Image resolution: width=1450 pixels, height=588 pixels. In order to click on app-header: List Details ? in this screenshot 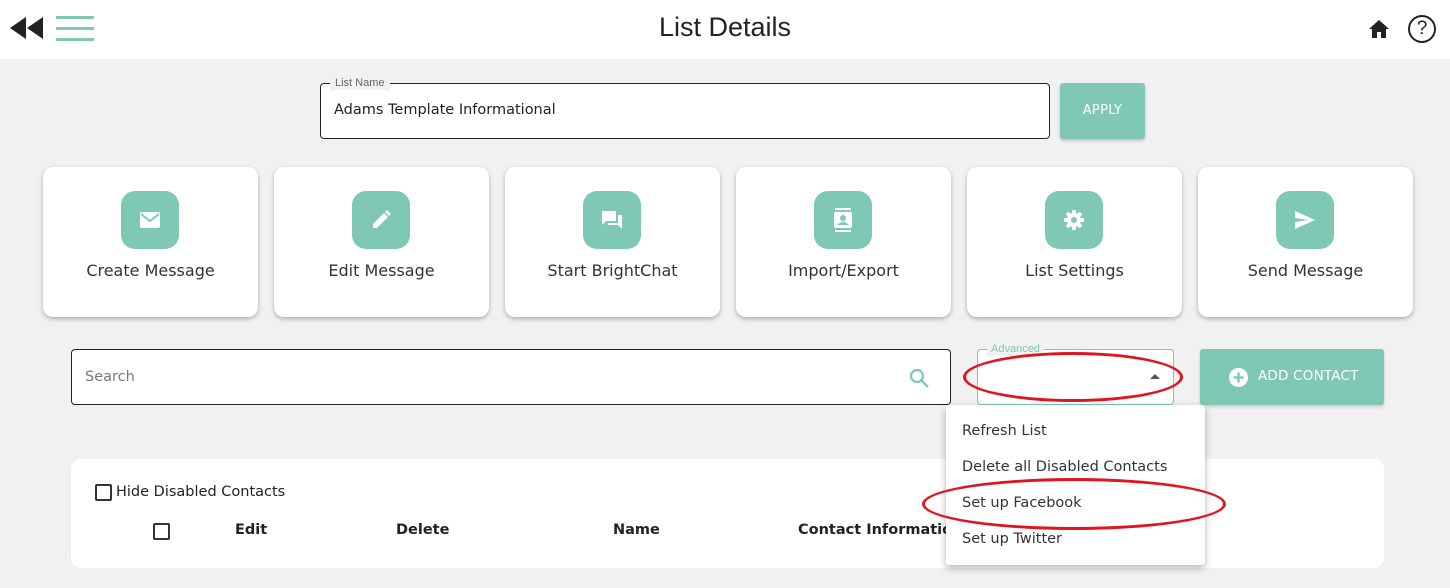, I will do `click(725, 29)`.